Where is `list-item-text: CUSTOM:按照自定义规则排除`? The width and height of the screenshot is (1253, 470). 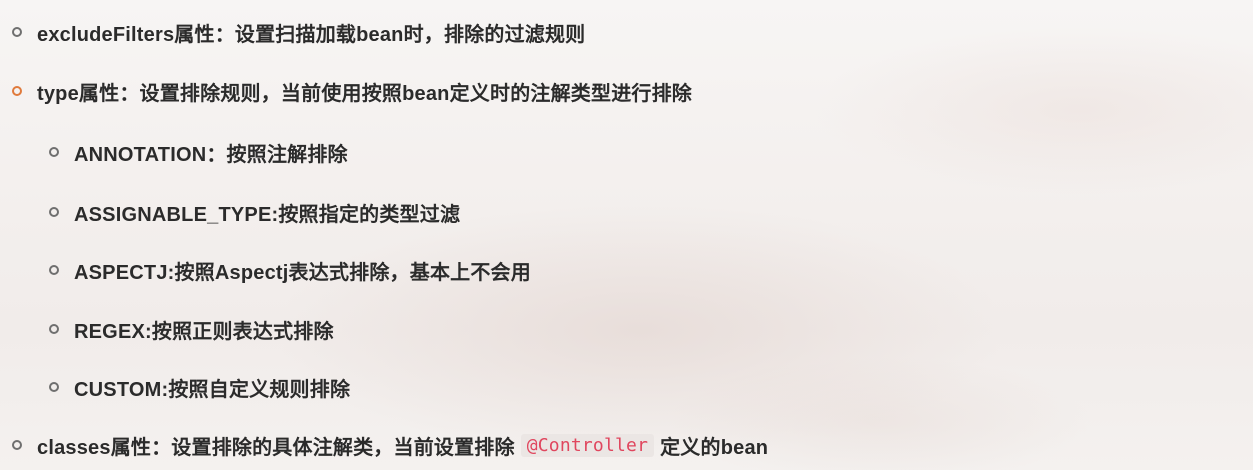 list-item-text: CUSTOM:按照自定义规则排除 is located at coordinates (212, 389).